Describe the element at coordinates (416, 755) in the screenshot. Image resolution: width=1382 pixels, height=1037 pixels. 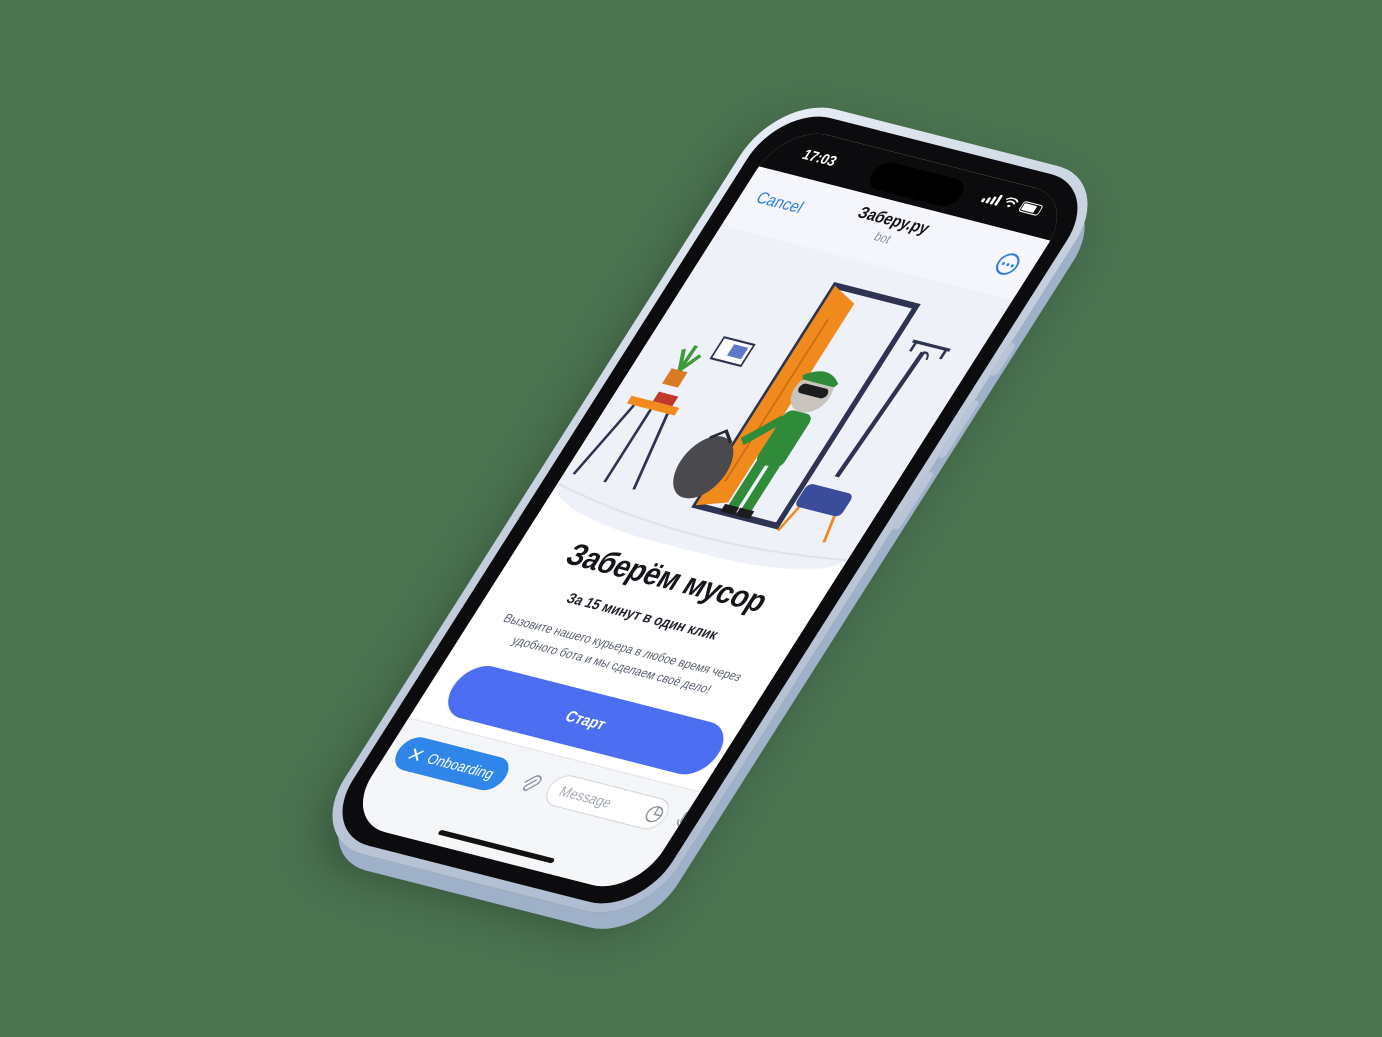
I see `close-icon` at that location.